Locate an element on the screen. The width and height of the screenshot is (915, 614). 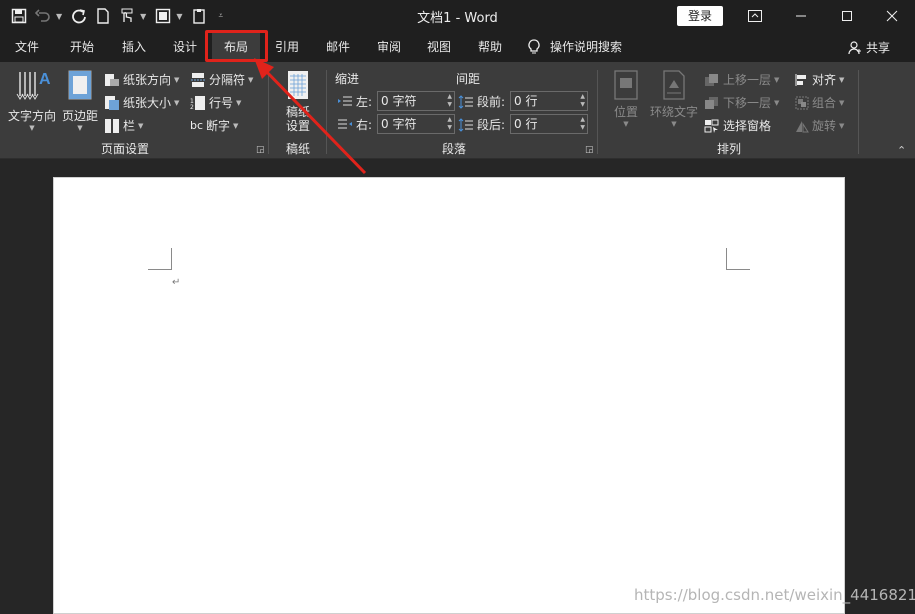
orientation-dropdown-icon: ▼ is located at coordinates (177, 79).